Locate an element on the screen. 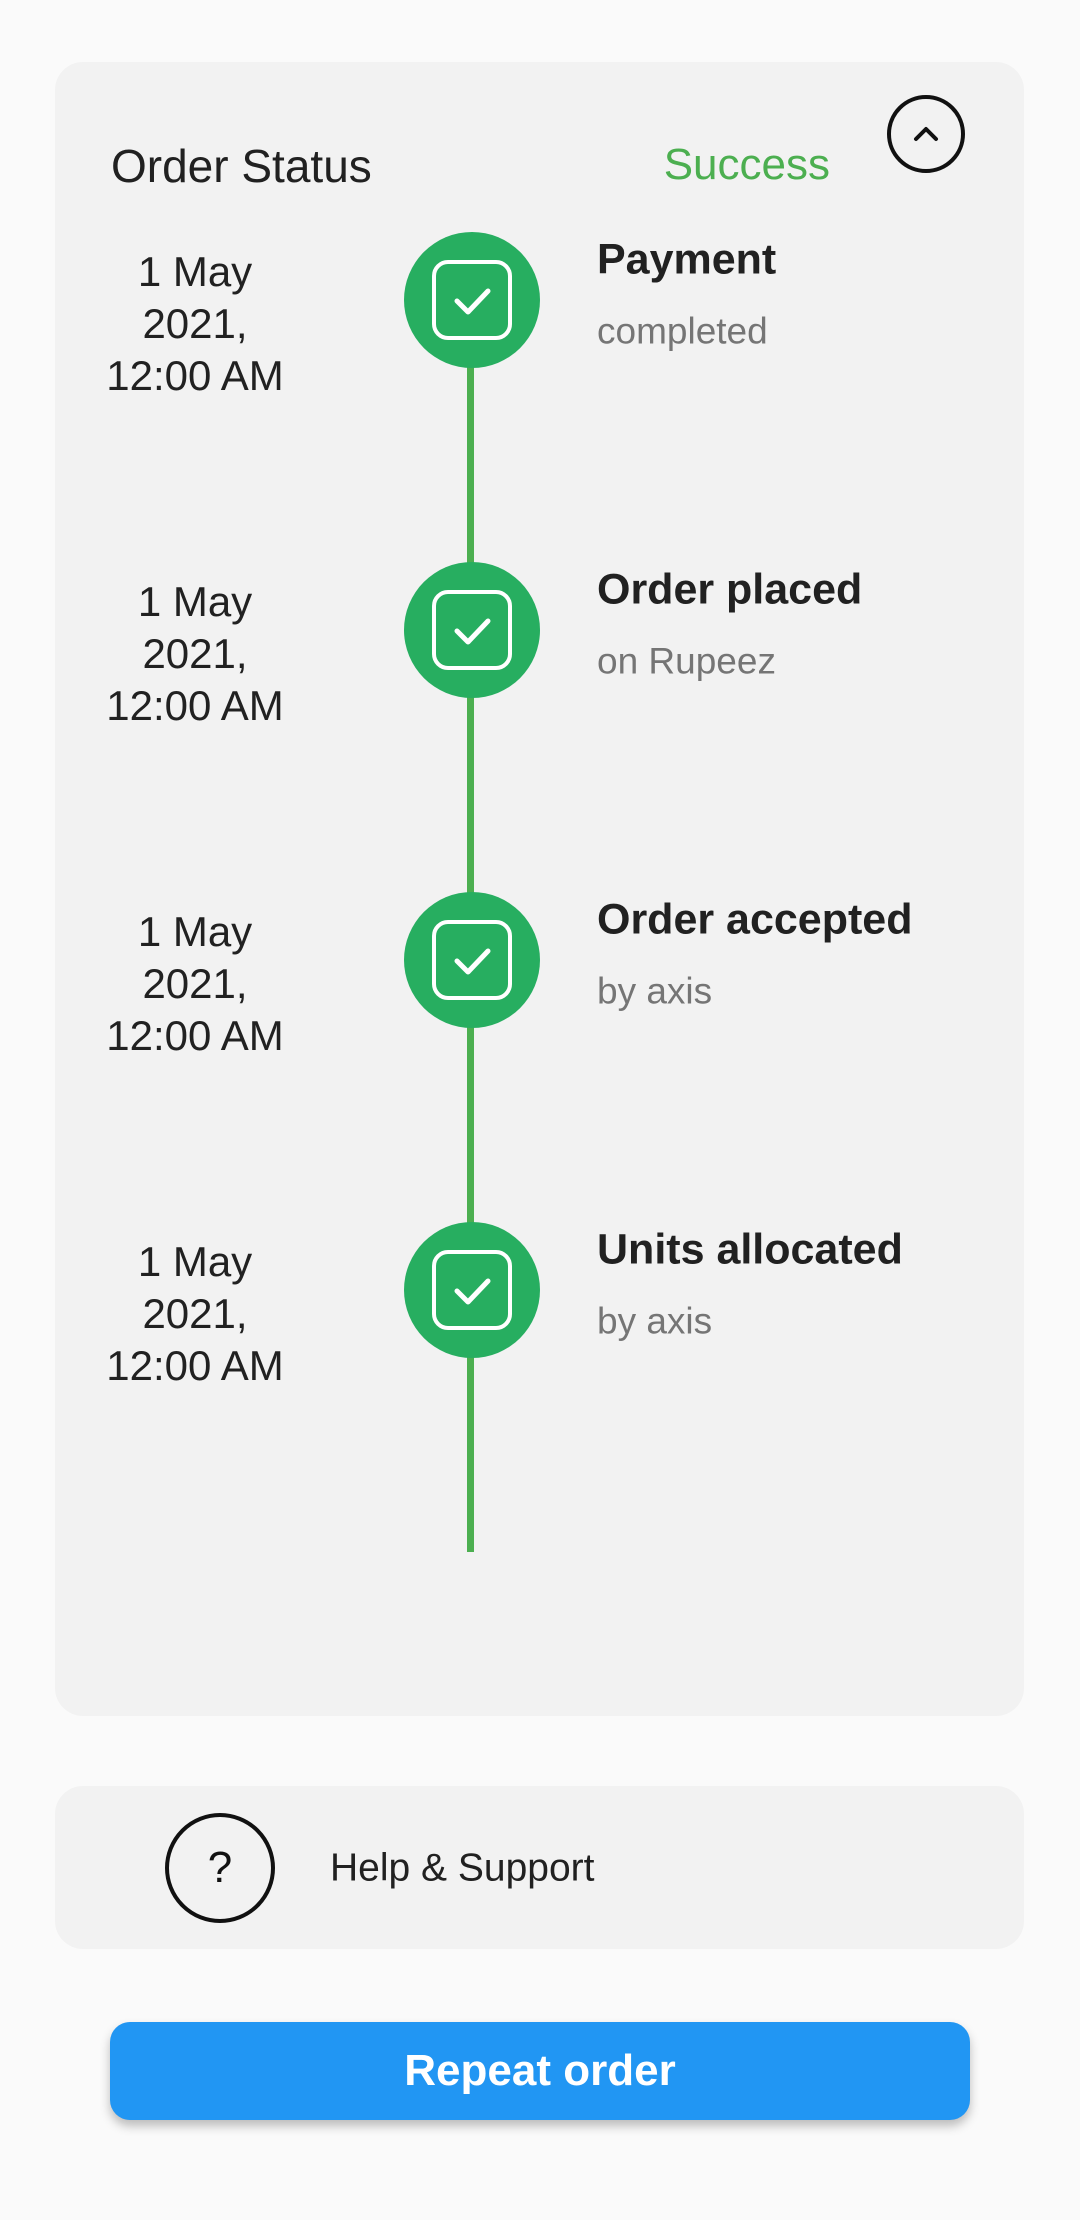  order-status-title: Order Status is located at coordinates (241, 166).